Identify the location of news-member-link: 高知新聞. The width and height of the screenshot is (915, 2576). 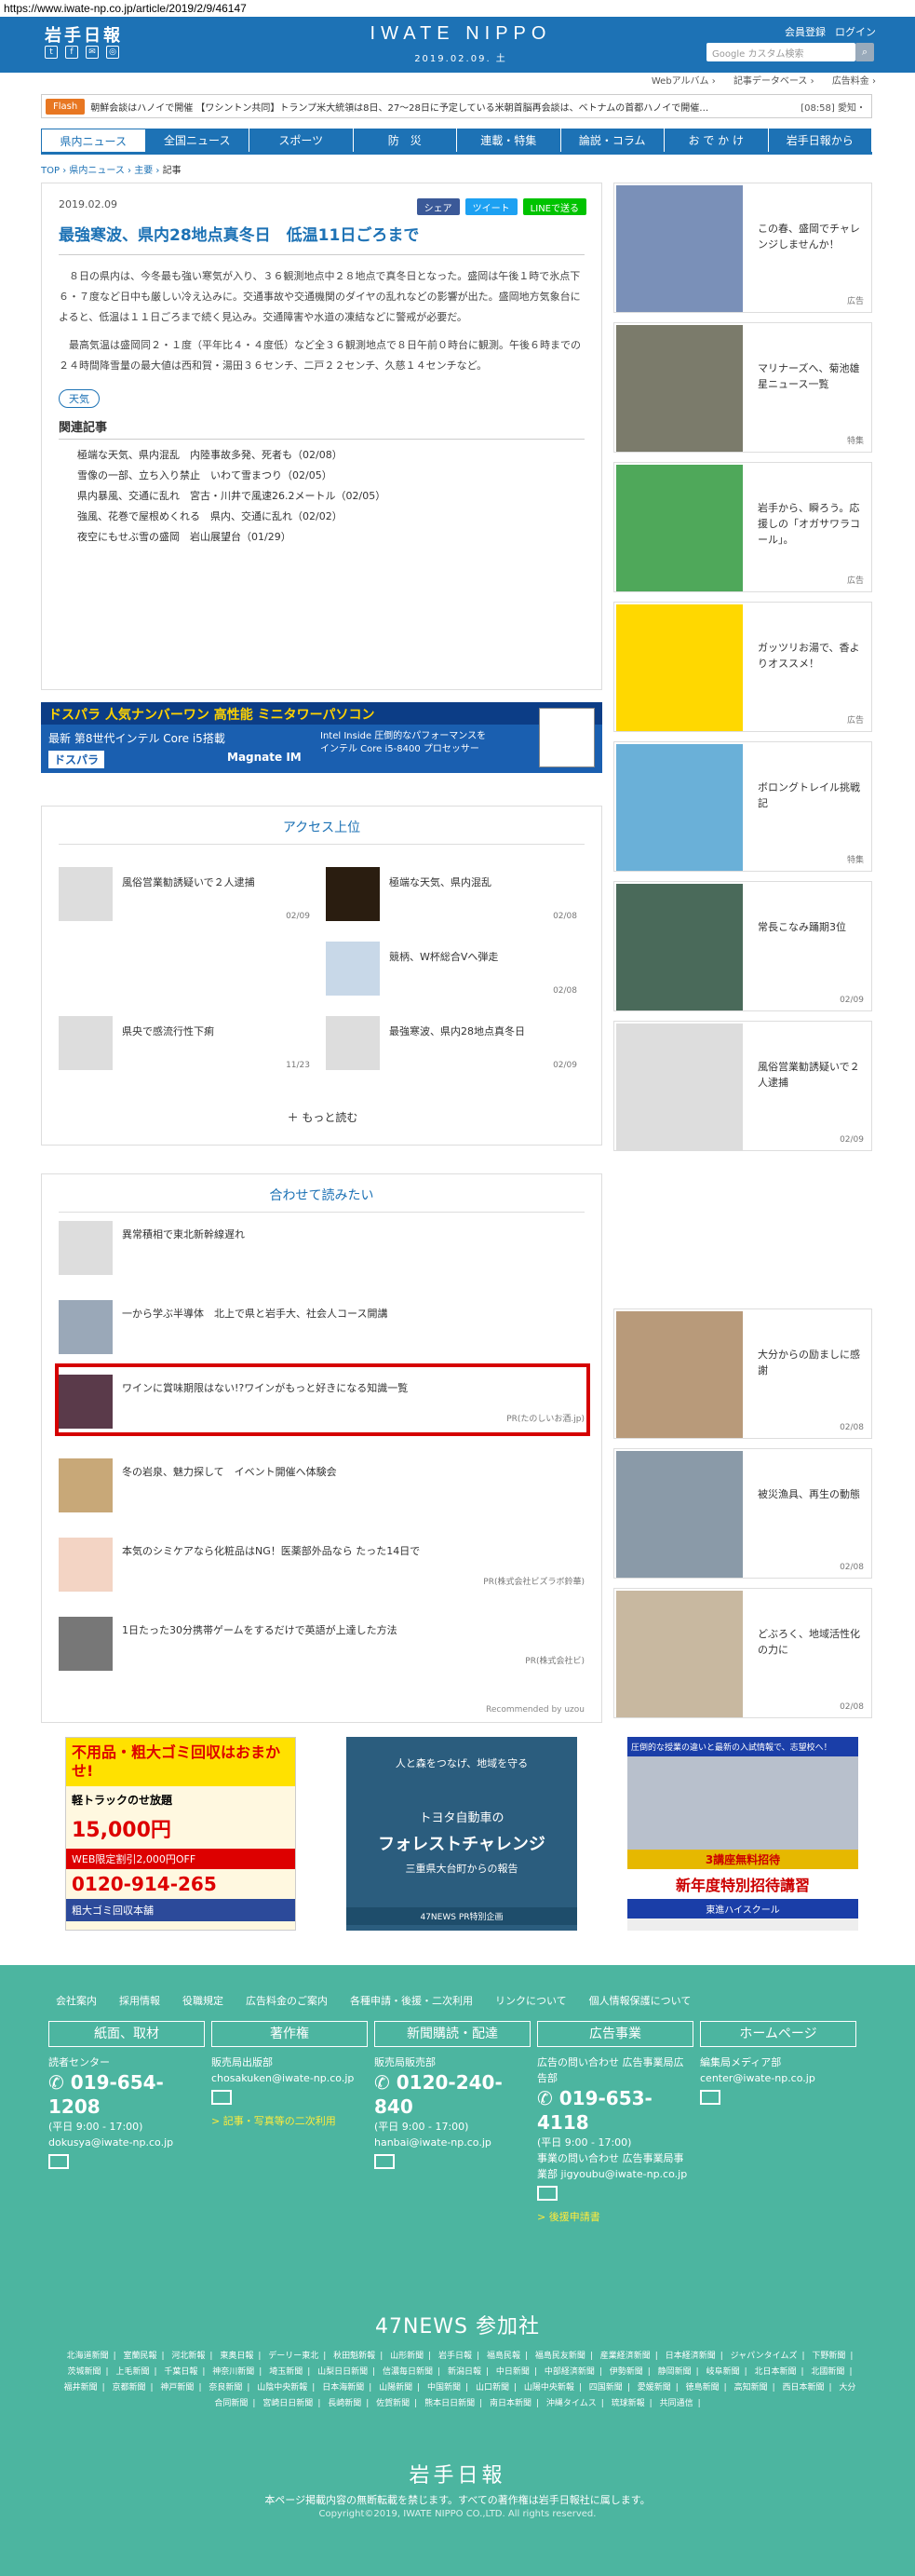
(751, 2388).